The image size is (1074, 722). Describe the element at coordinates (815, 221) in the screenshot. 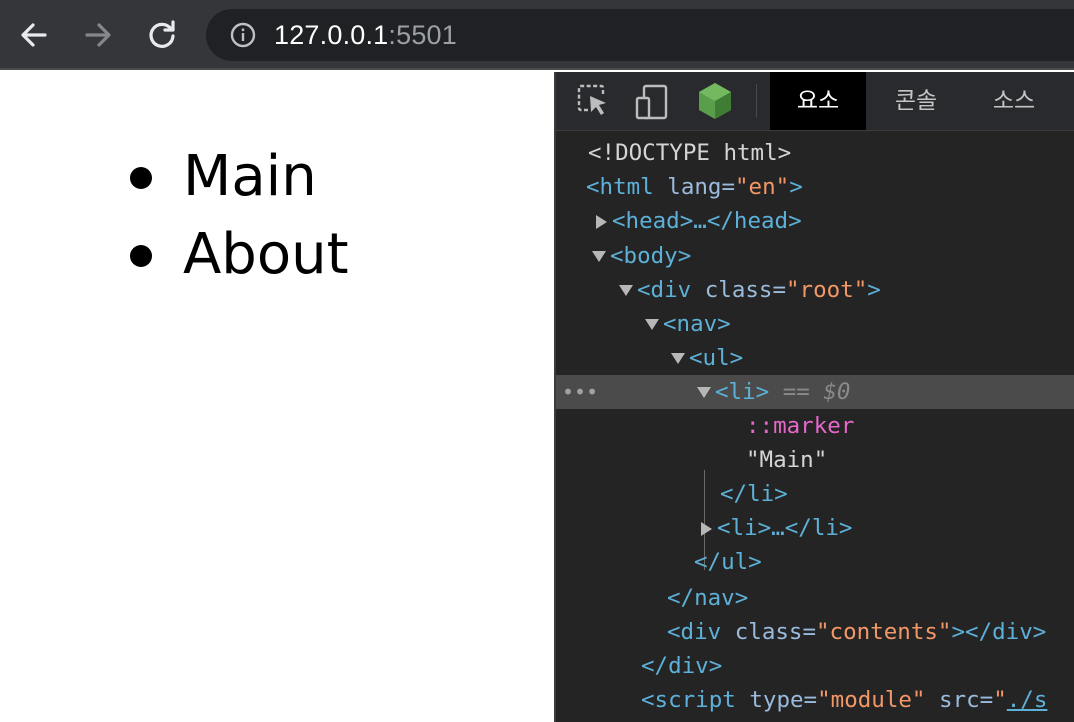

I see `dom-node-head: <head>…</head>` at that location.